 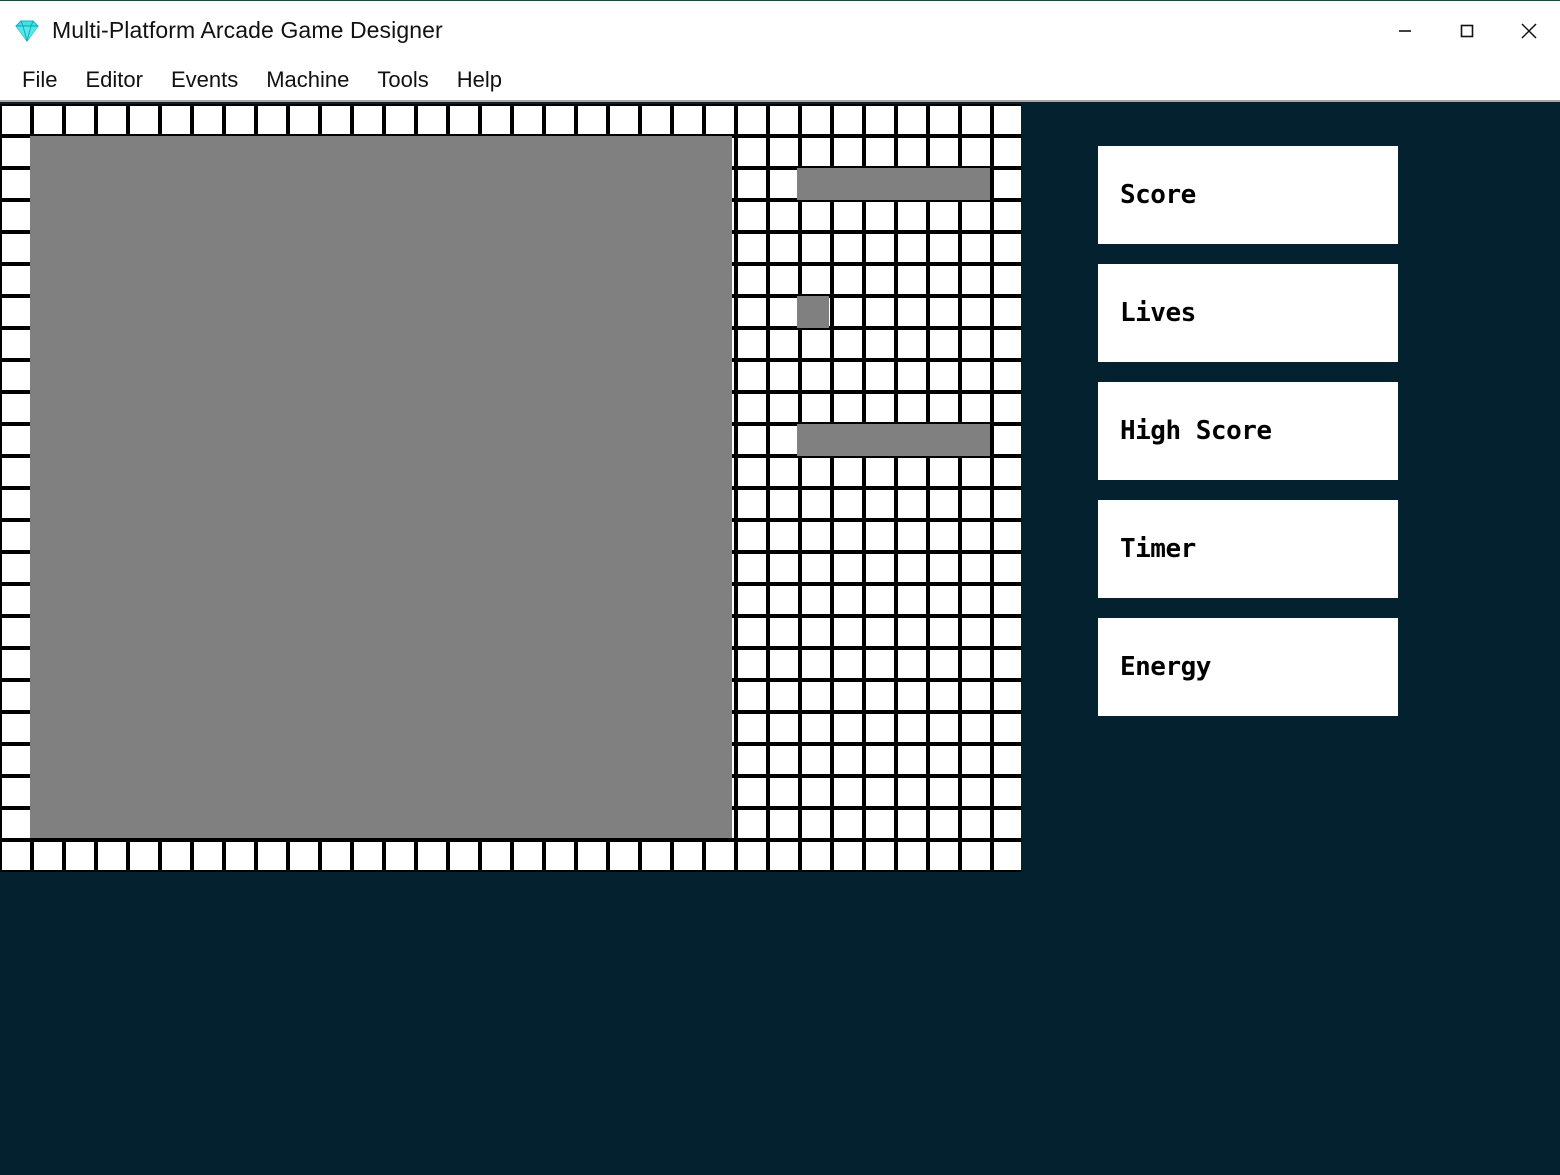 I want to click on minimize-icon, so click(x=1405, y=31).